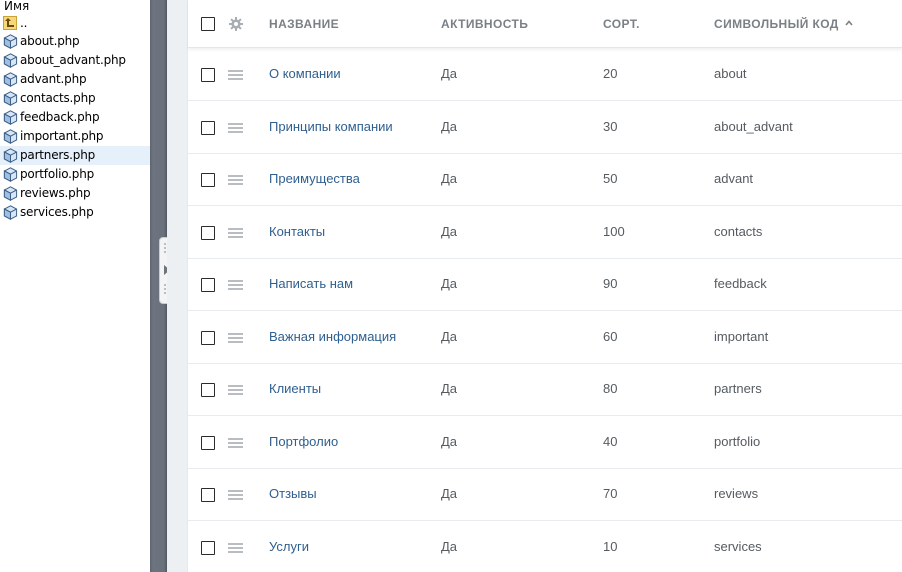 The image size is (902, 572). I want to click on file-name: about_advant.php, so click(73, 60).